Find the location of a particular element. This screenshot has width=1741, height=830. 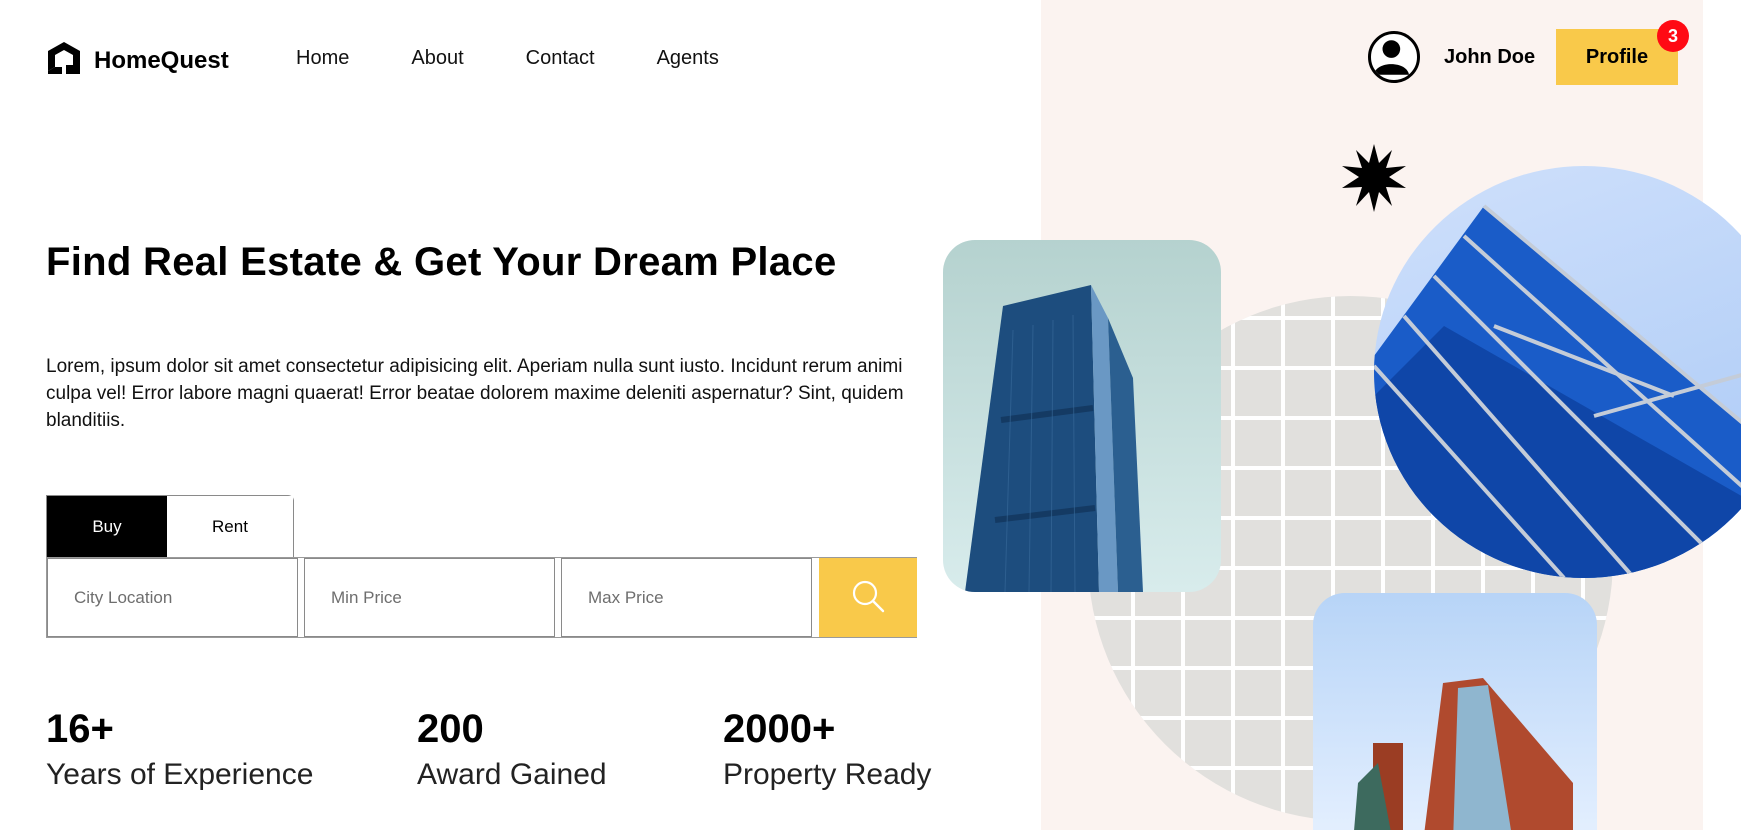

min-price-field is located at coordinates (429, 597).